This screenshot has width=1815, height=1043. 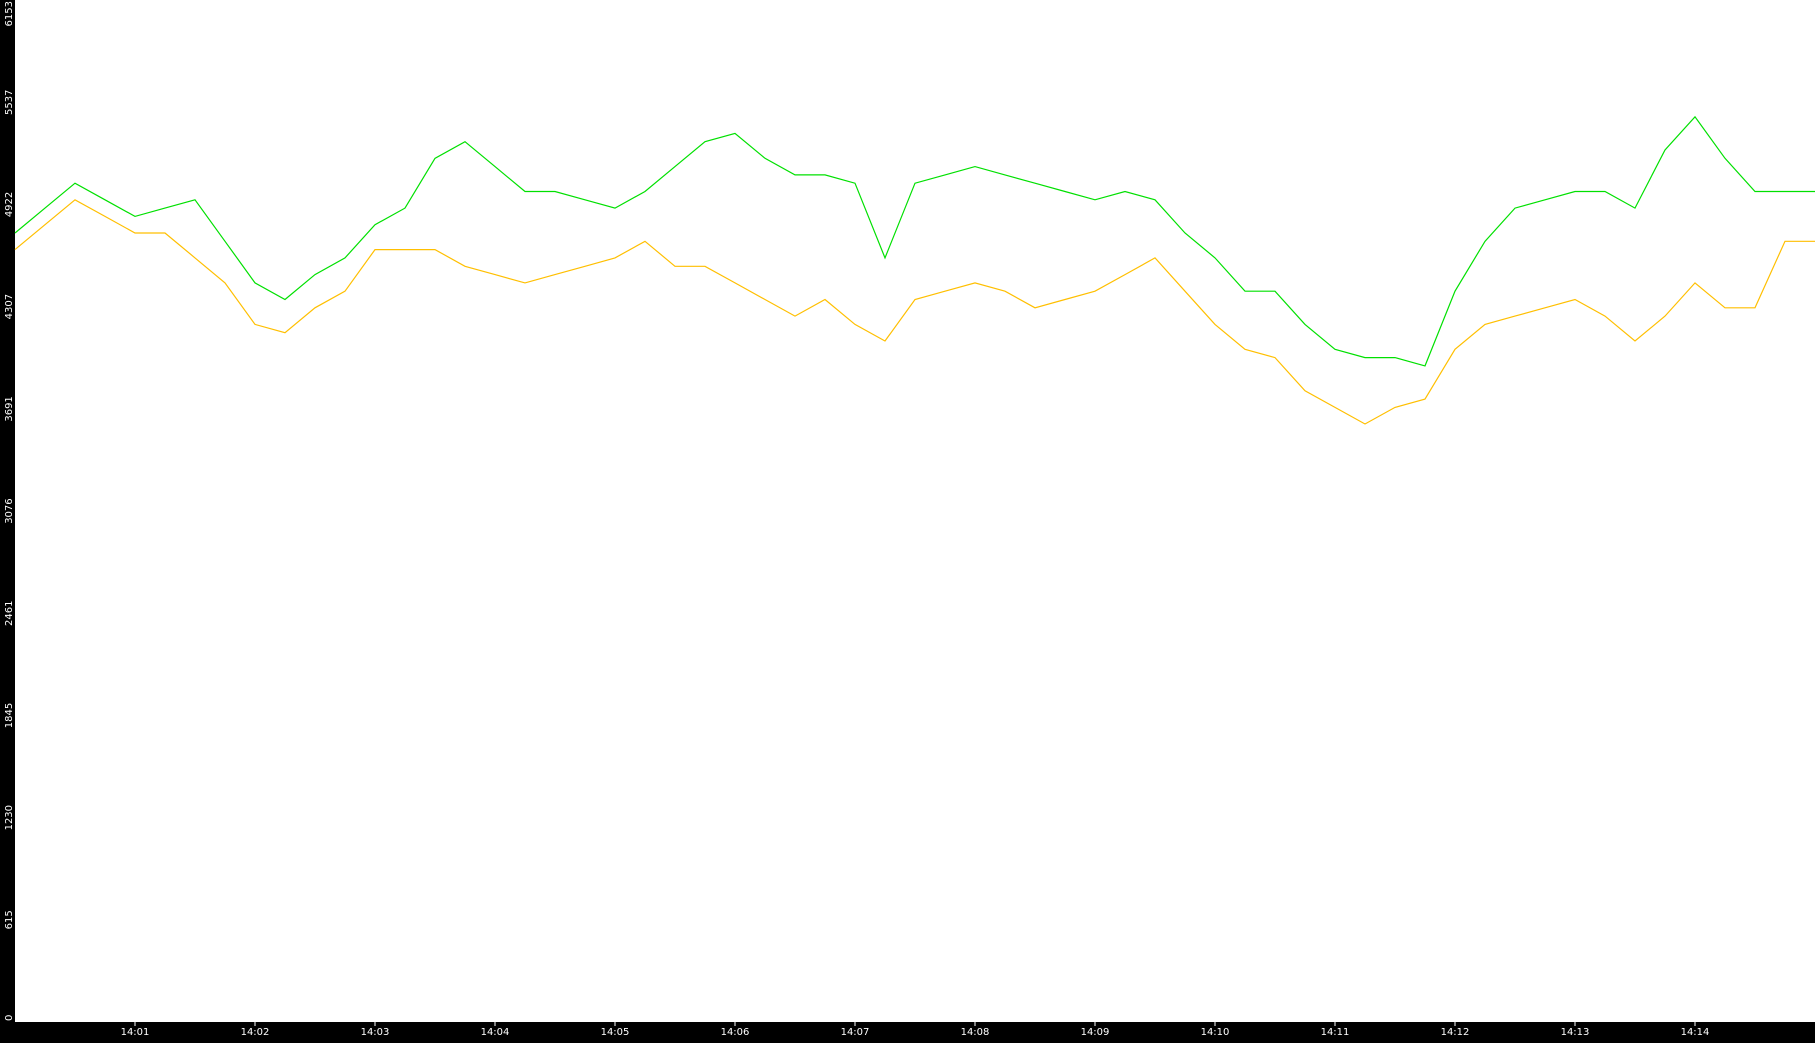 I want to click on x-tick-label: 14:01, so click(x=135, y=1032).